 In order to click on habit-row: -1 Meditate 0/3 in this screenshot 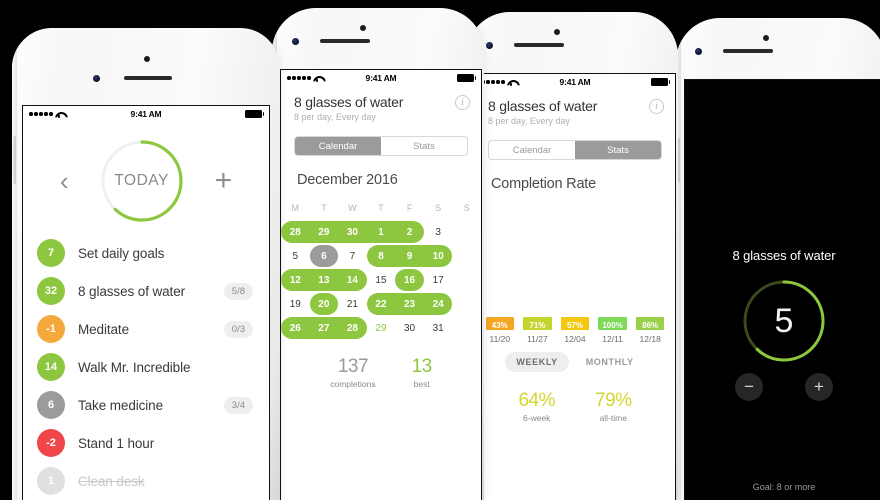, I will do `click(146, 329)`.